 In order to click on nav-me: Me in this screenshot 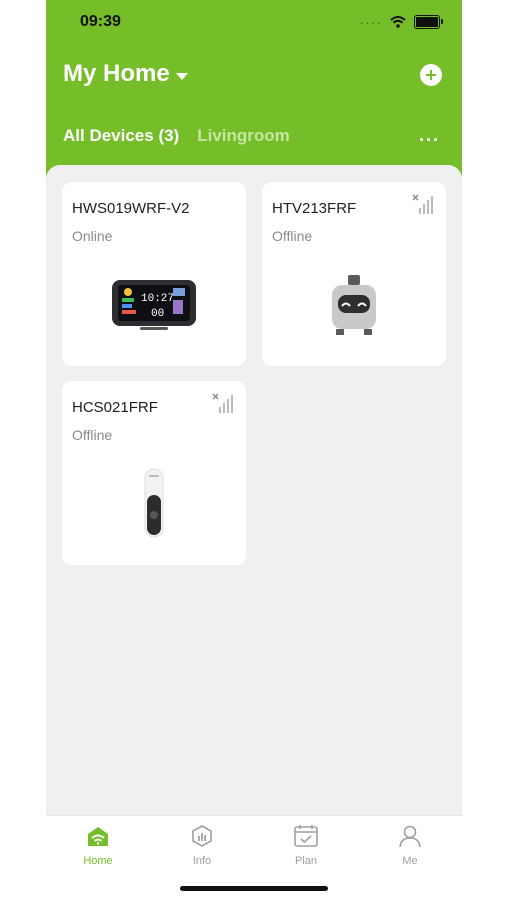, I will do `click(410, 845)`.